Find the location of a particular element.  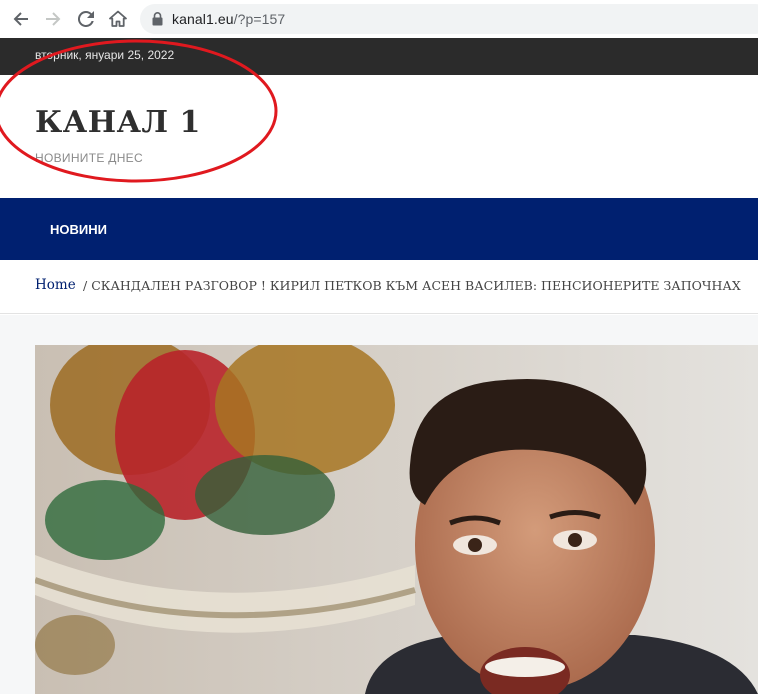

breadcrumb-home-link: Home is located at coordinates (55, 285).